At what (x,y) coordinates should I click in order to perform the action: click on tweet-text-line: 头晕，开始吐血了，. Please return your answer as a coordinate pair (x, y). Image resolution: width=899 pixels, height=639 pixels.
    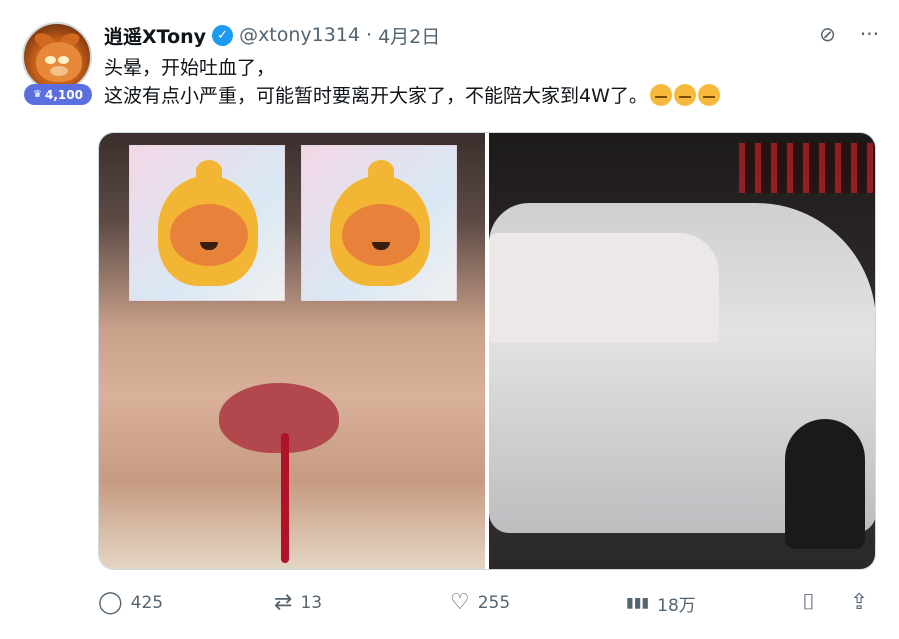
    Looking at the image, I should click on (190, 68).